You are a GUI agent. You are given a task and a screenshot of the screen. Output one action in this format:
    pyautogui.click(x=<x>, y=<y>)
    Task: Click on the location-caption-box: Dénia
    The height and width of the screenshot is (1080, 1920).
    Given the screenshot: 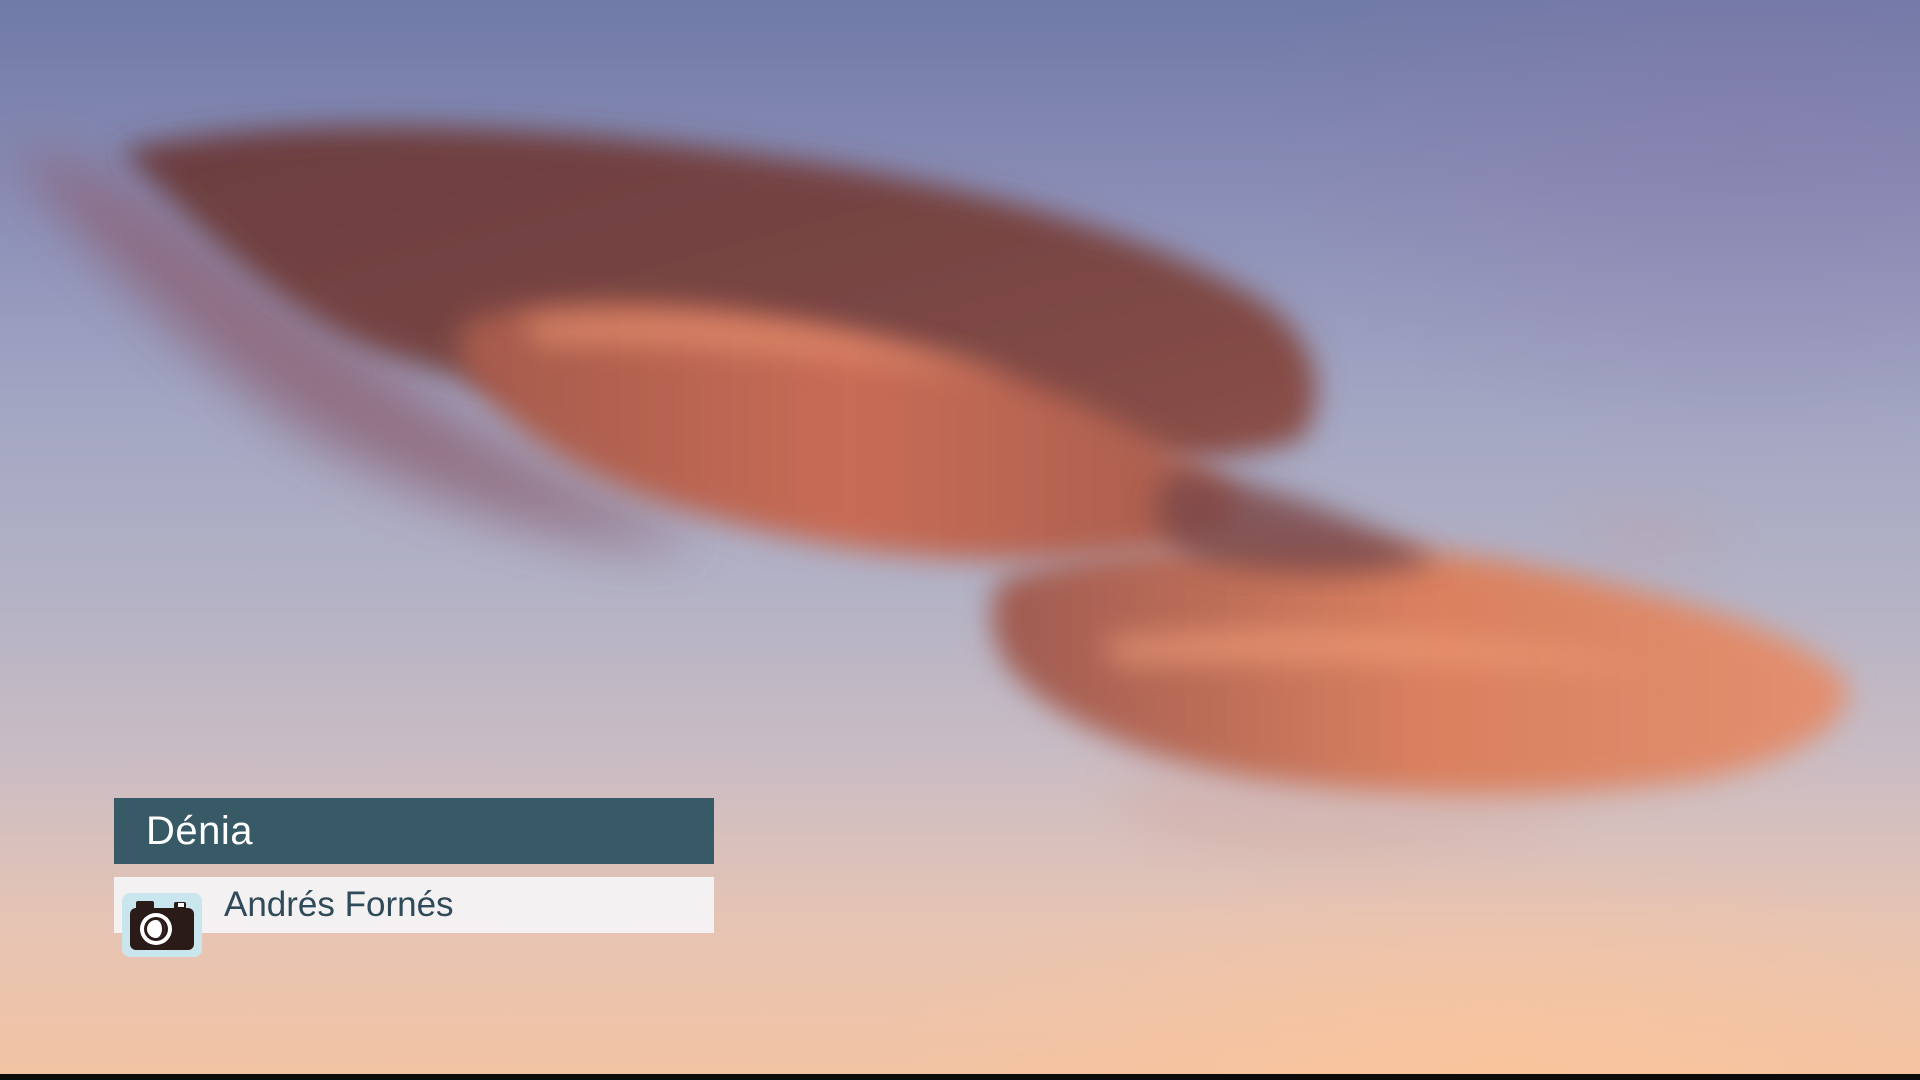 What is the action you would take?
    pyautogui.click(x=414, y=831)
    